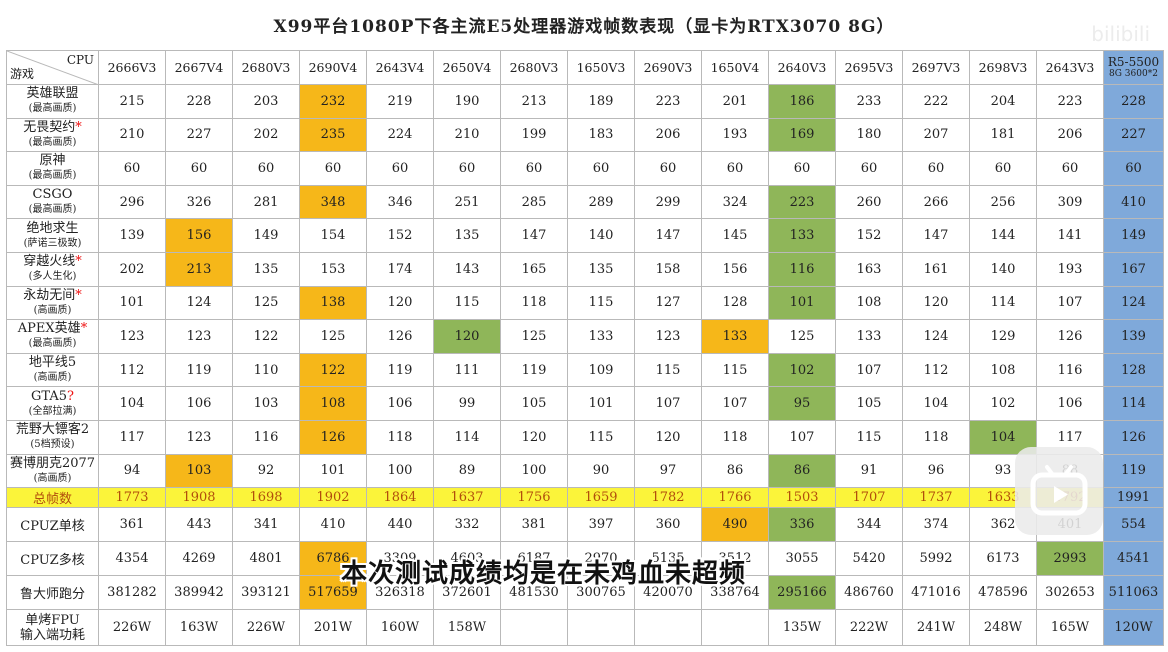 Image resolution: width=1168 pixels, height=652 pixels. What do you see at coordinates (1133, 370) in the screenshot?
I see `reference-value-cell: 128` at bounding box center [1133, 370].